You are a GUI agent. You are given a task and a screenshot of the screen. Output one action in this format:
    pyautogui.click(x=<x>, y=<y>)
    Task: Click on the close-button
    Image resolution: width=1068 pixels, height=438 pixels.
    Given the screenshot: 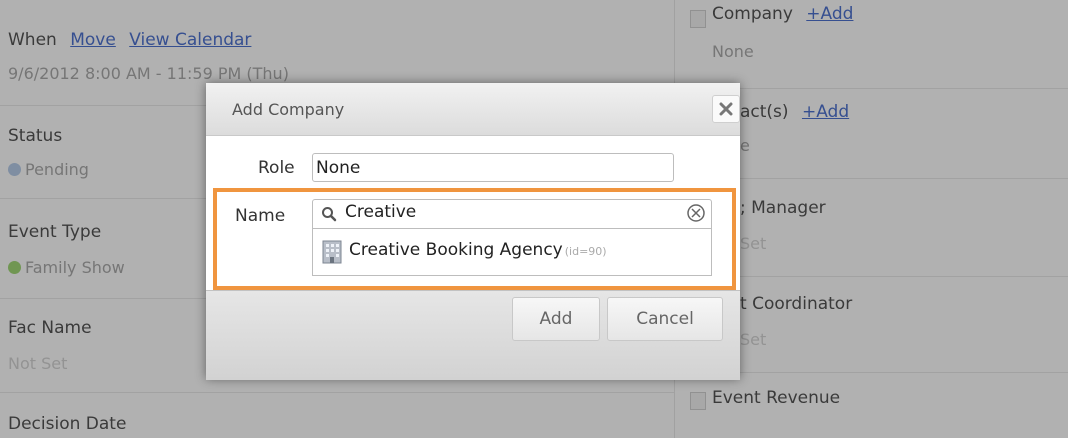 What is the action you would take?
    pyautogui.click(x=726, y=109)
    